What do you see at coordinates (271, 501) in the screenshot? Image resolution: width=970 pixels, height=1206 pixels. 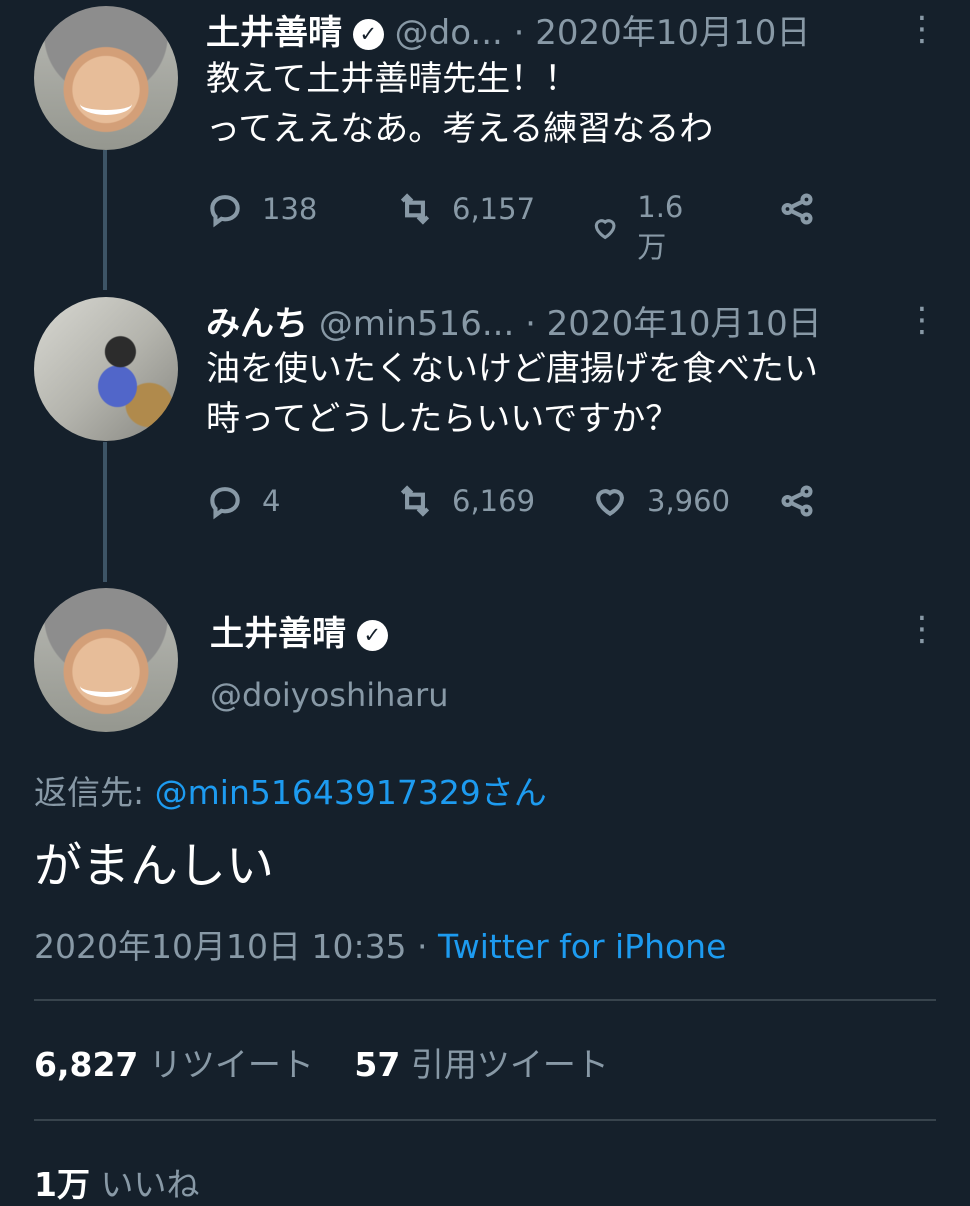 I see `reply-count: 4` at bounding box center [271, 501].